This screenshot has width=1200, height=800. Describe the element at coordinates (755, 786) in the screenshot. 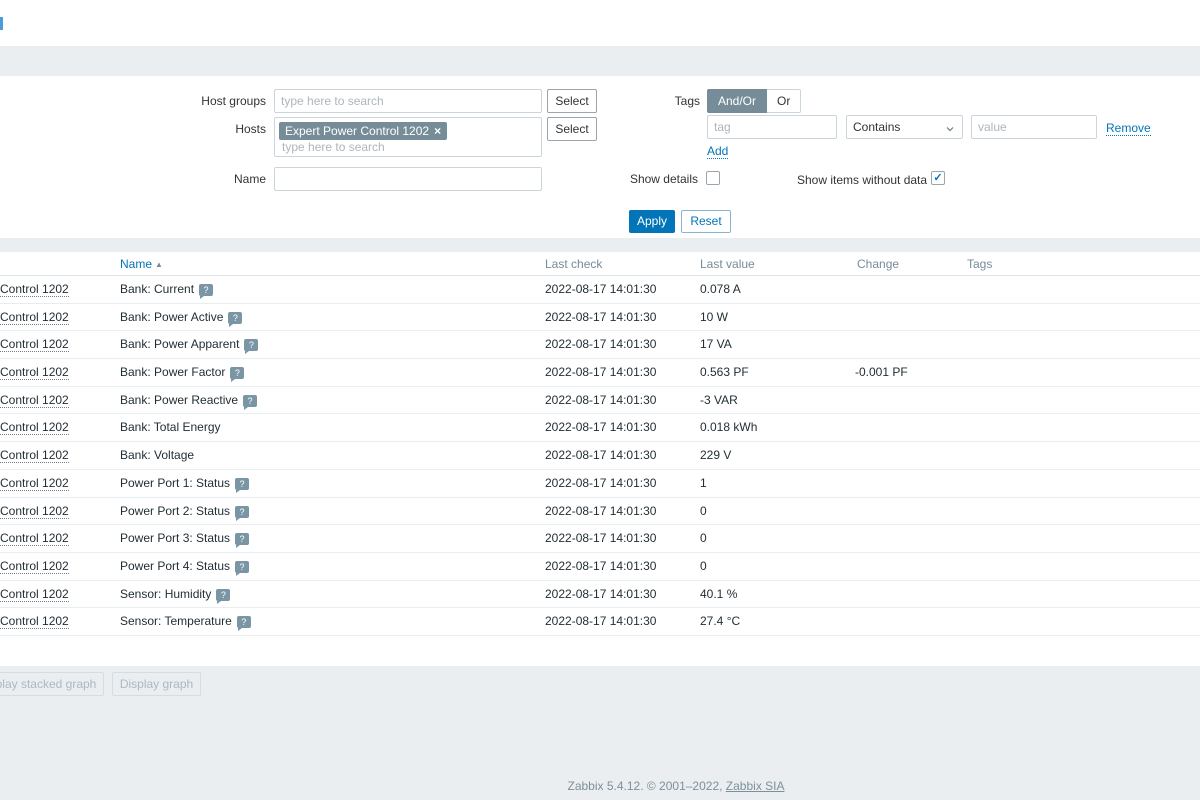

I see `zabbix-sia-link: Zabbix SIA` at that location.